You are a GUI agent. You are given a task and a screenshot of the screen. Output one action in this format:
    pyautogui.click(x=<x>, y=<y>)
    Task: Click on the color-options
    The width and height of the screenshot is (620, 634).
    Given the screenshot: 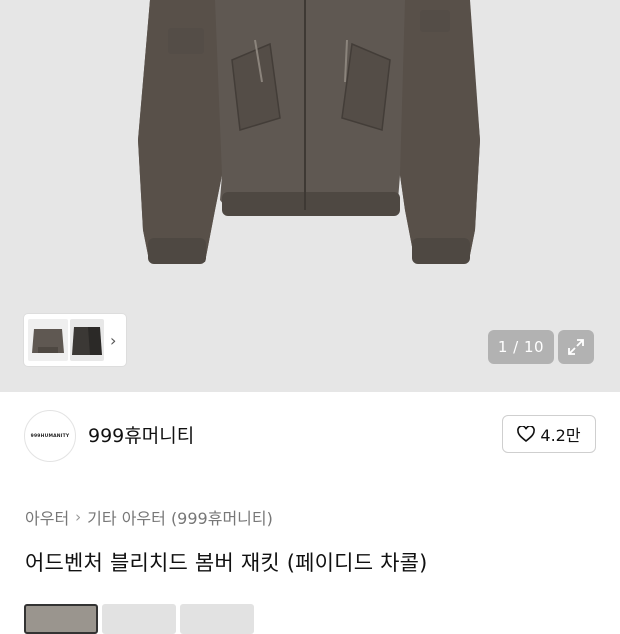 What is the action you would take?
    pyautogui.click(x=139, y=619)
    